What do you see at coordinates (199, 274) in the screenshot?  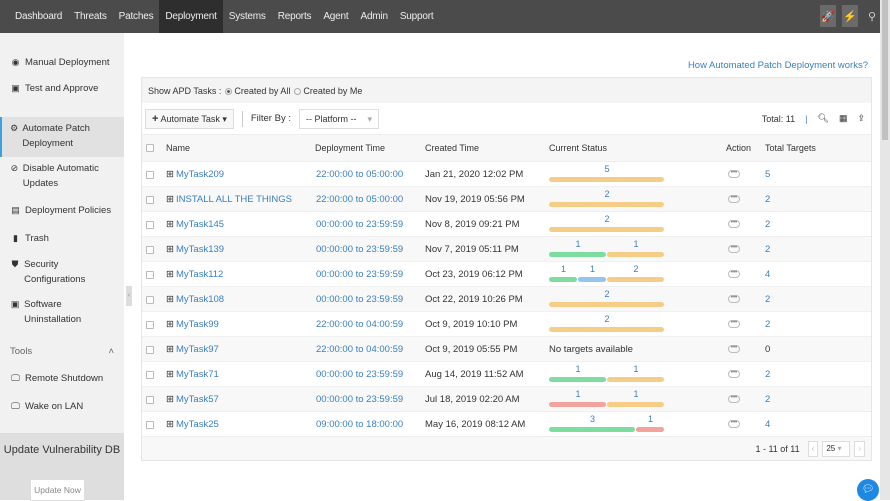 I see `task-name-link: MyTask112` at bounding box center [199, 274].